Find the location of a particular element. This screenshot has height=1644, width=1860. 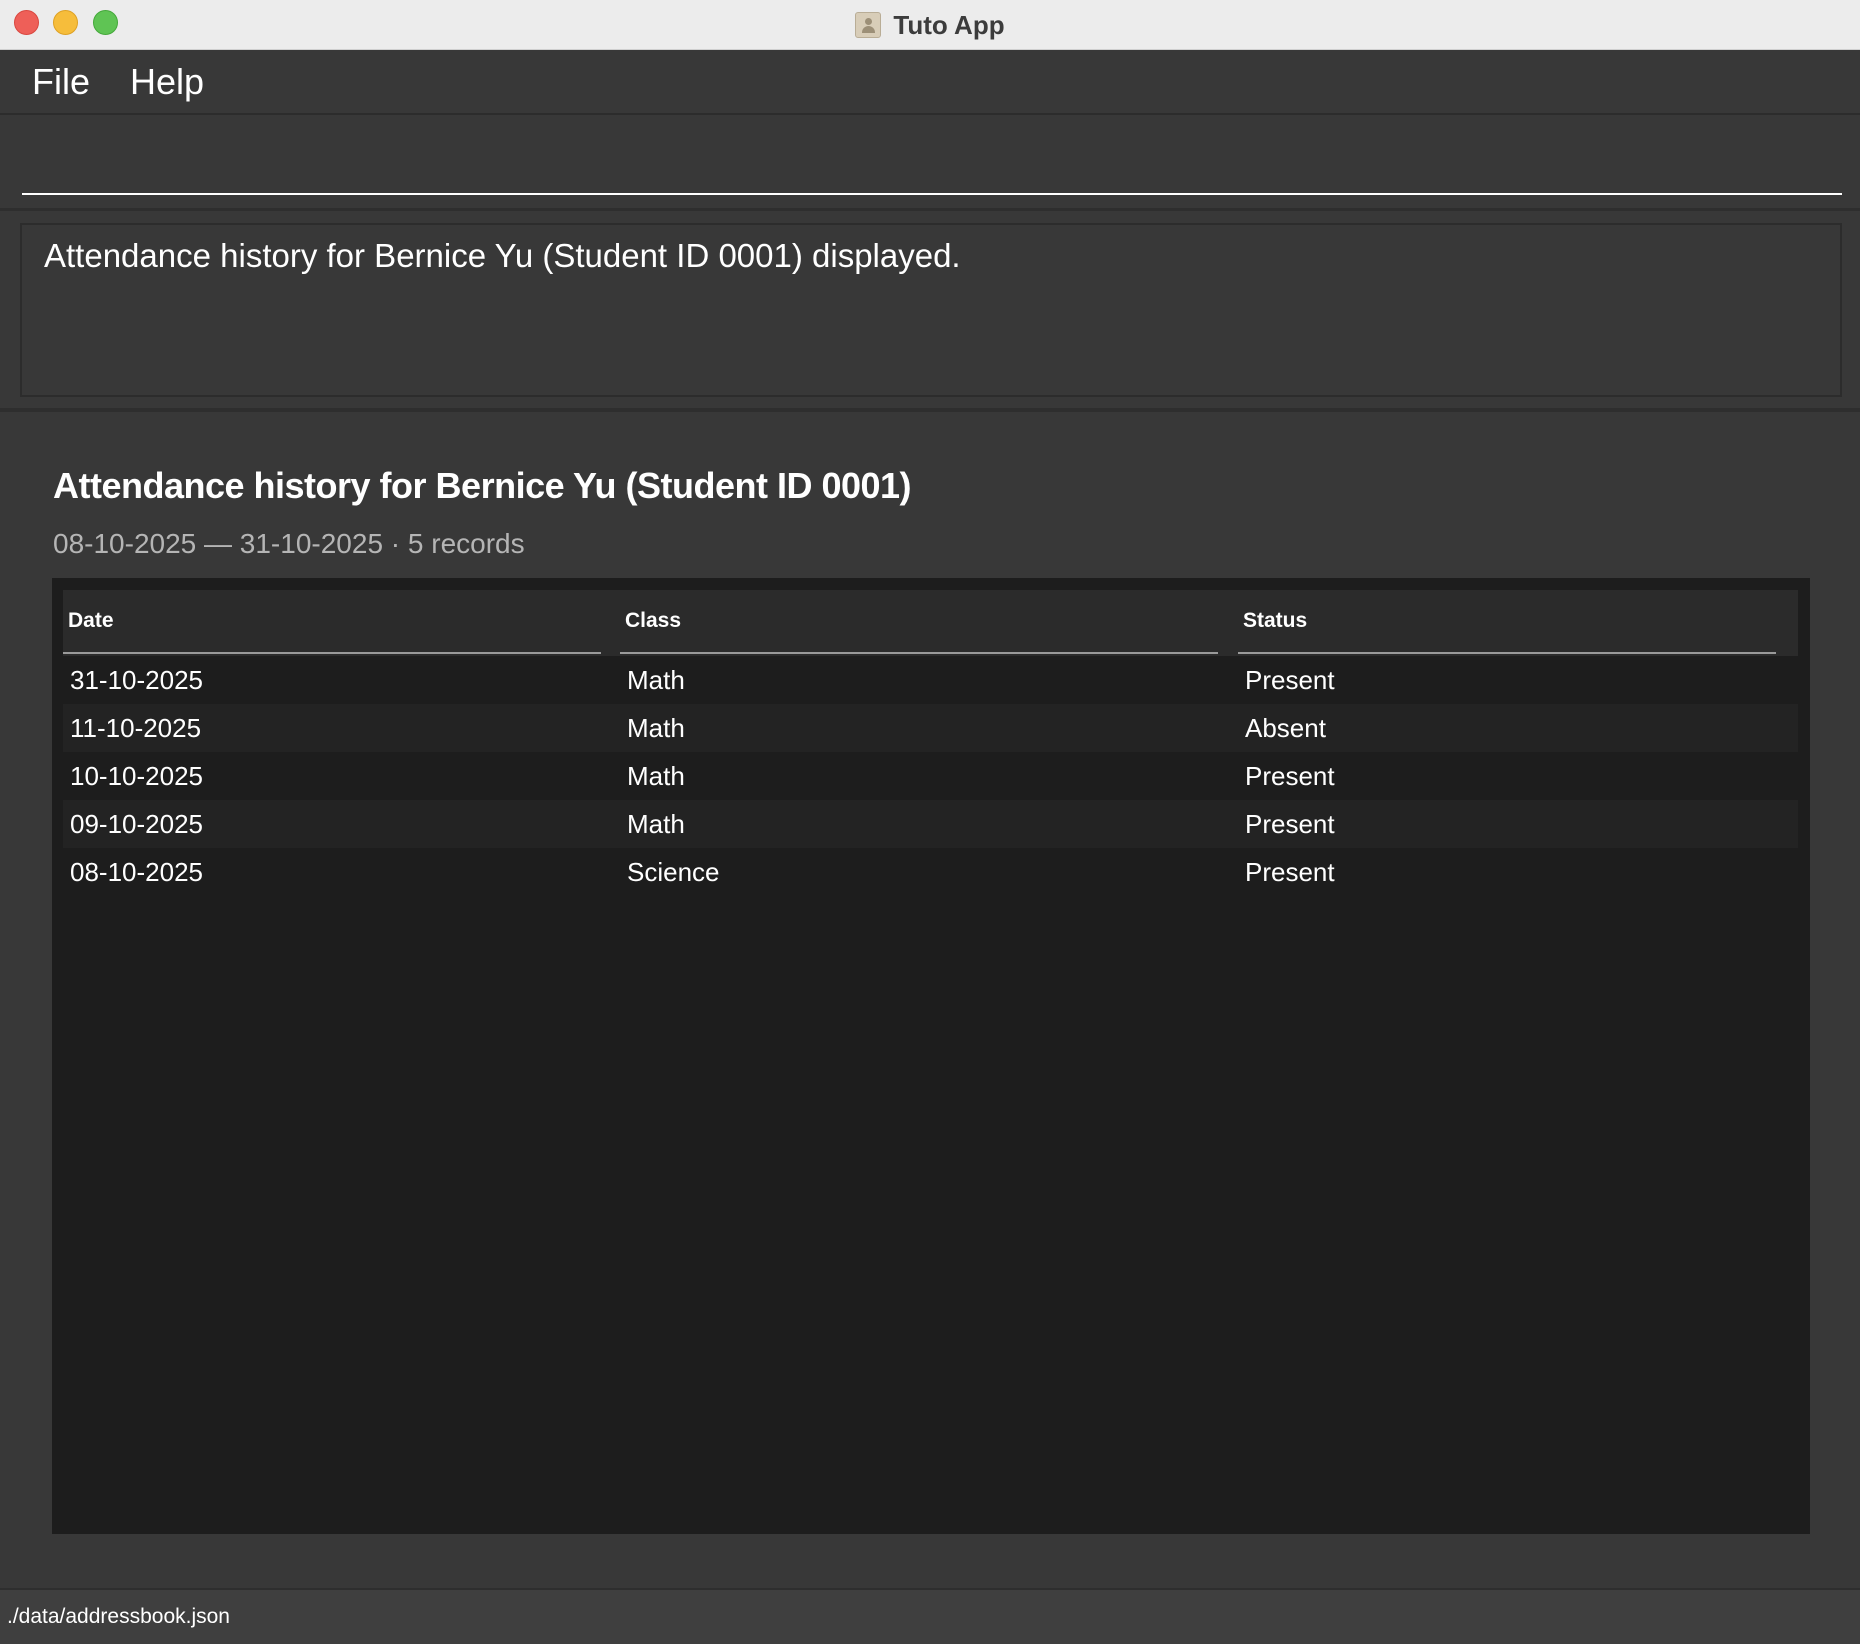

table-row: 09-10-2025 Math Present is located at coordinates (930, 824).